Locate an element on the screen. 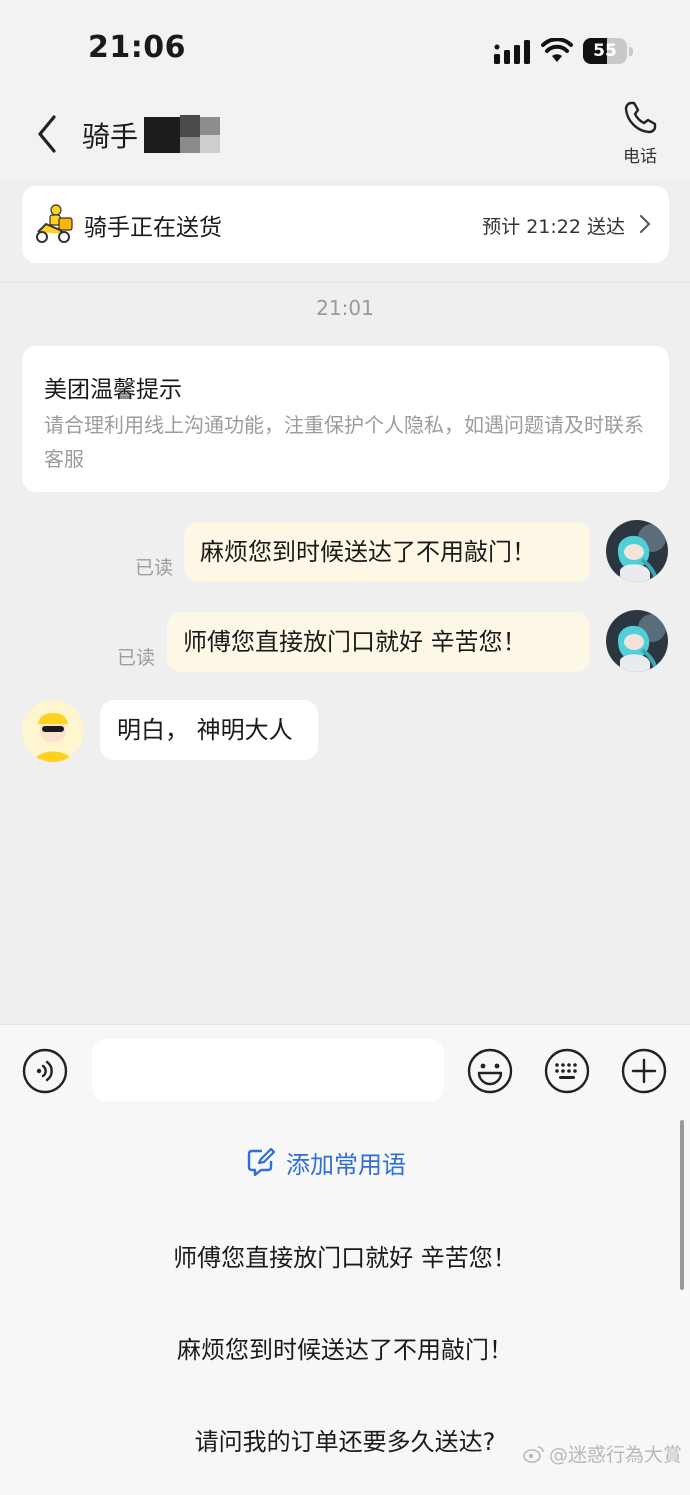  delivery-scooter-icon is located at coordinates (54, 223).